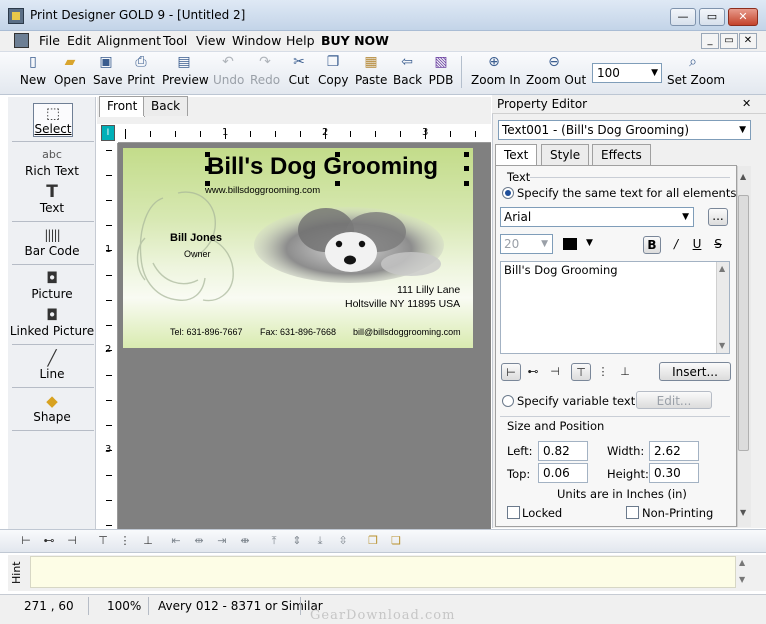 The width and height of the screenshot is (766, 624). What do you see at coordinates (508, 401) in the screenshot?
I see `variable-text-radio` at bounding box center [508, 401].